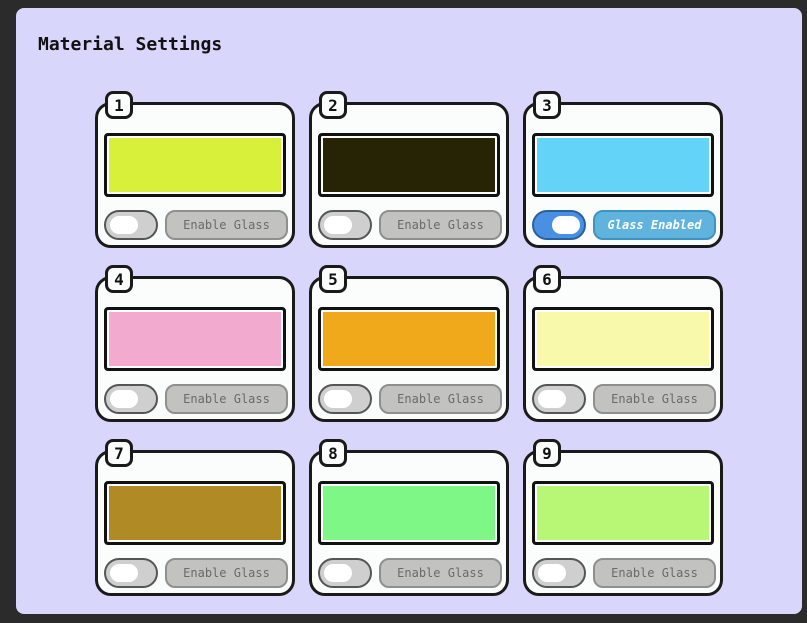  What do you see at coordinates (119, 279) in the screenshot?
I see `material-number-badge: 4` at bounding box center [119, 279].